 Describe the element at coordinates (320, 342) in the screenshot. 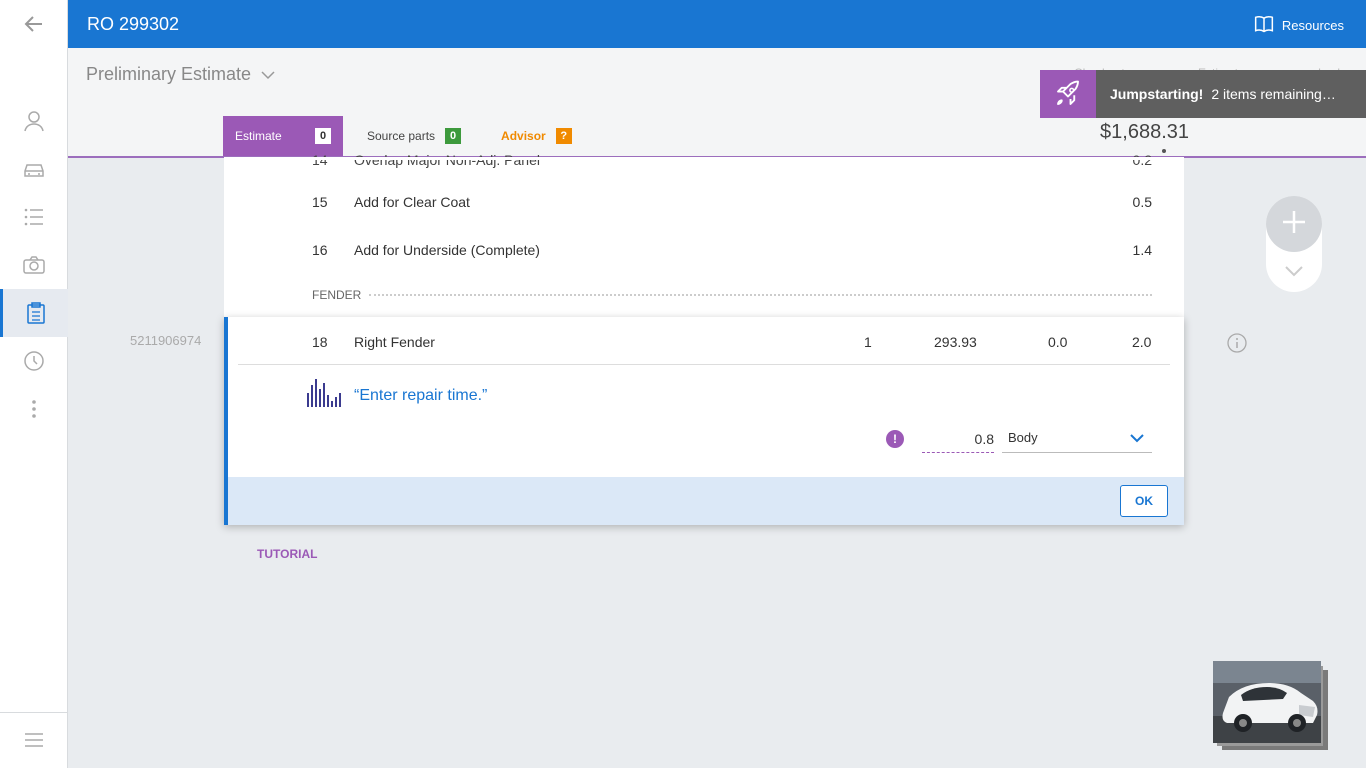

I see `line-number: 18` at that location.